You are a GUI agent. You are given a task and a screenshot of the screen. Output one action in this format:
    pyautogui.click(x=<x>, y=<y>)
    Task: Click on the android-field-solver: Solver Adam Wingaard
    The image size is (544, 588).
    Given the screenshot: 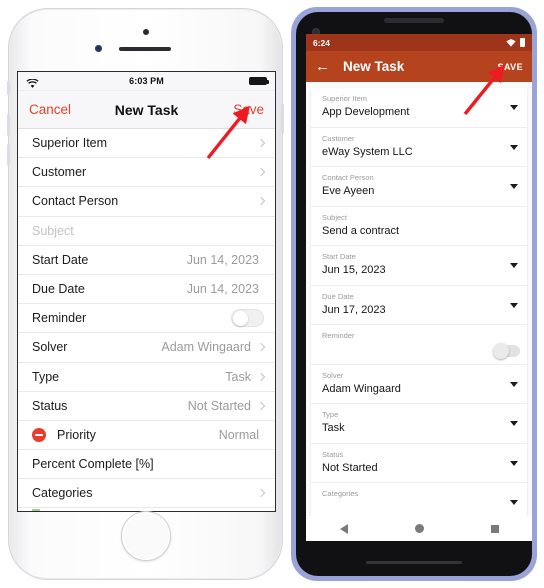 What is the action you would take?
    pyautogui.click(x=419, y=385)
    